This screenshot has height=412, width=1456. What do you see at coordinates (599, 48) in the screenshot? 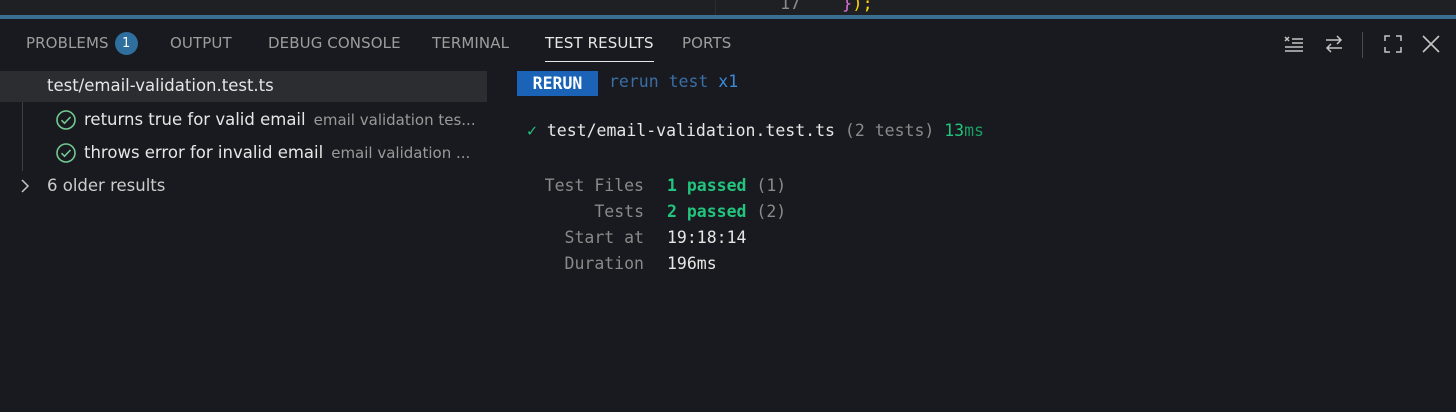
I see `tab-test-results: TEST RESULTS` at bounding box center [599, 48].